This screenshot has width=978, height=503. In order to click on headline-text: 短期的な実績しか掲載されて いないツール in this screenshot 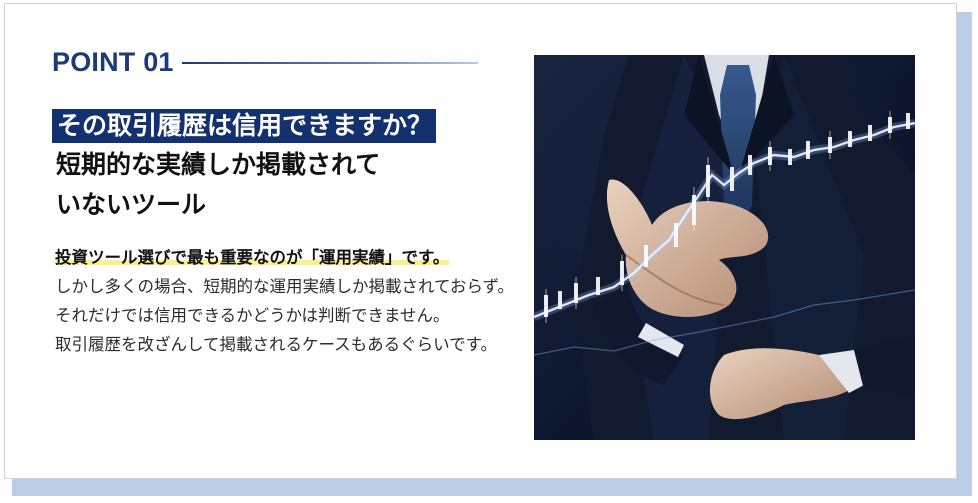, I will do `click(254, 185)`.